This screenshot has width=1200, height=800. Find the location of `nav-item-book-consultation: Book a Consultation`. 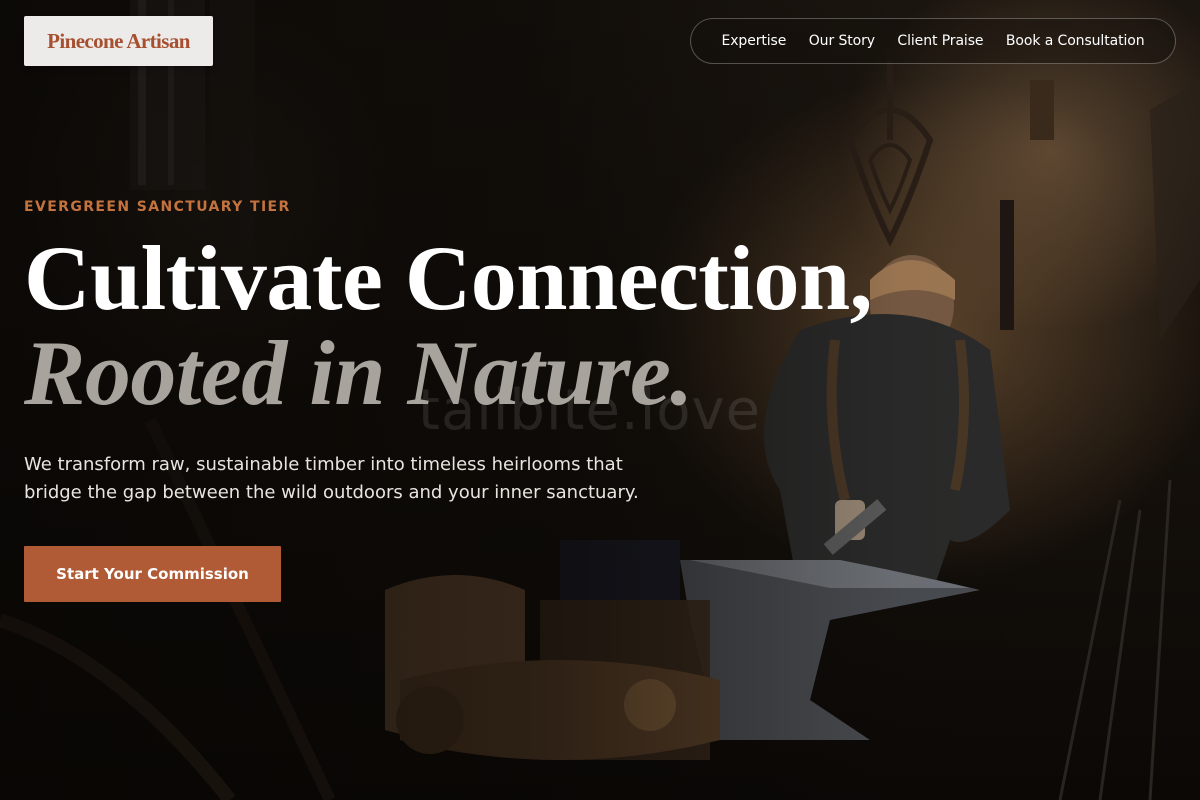

nav-item-book-consultation: Book a Consultation is located at coordinates (1075, 41).